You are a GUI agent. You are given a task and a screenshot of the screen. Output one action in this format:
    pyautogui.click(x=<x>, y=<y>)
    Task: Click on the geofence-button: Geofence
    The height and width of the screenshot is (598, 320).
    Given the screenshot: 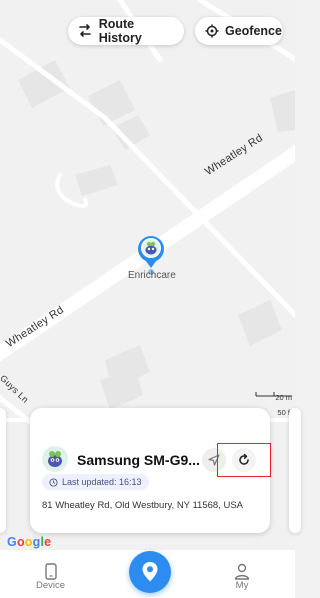 What is the action you would take?
    pyautogui.click(x=239, y=31)
    